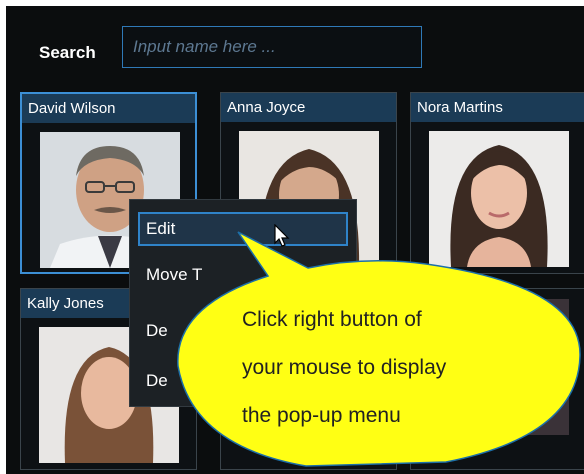  What do you see at coordinates (282, 235) in the screenshot?
I see `mouse-pointer-icon` at bounding box center [282, 235].